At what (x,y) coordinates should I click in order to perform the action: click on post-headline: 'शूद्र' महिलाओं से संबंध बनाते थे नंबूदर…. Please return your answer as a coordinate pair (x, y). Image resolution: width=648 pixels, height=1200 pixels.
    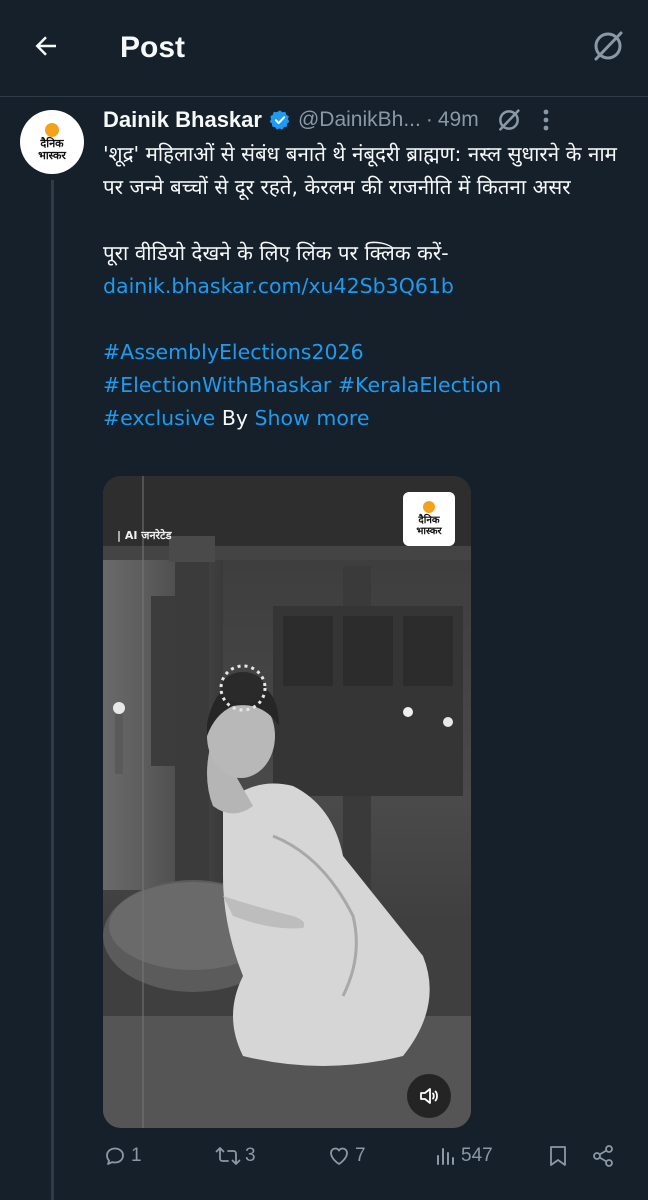
    Looking at the image, I should click on (360, 170).